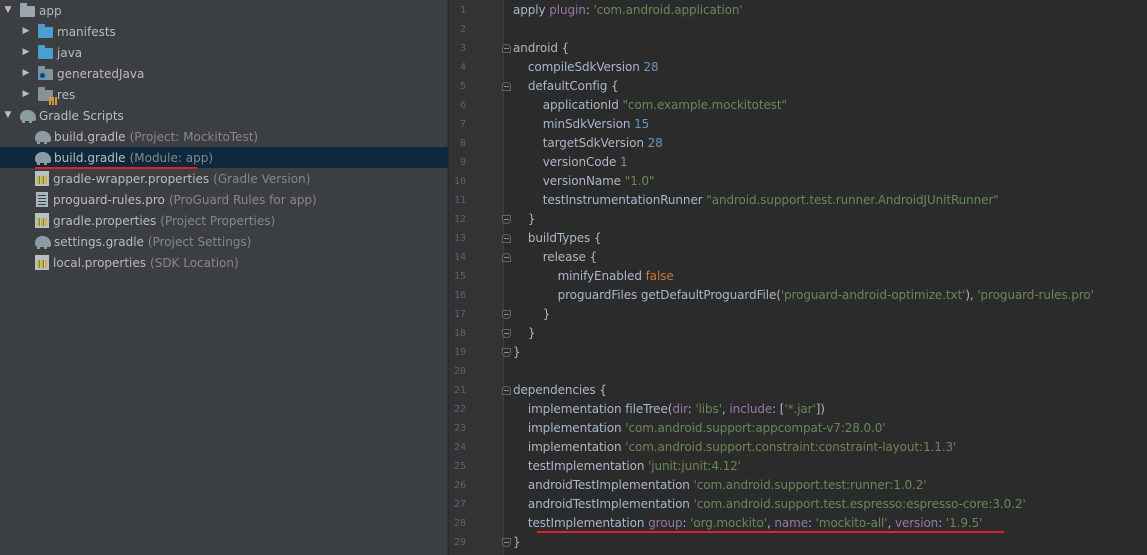  Describe the element at coordinates (86, 31) in the screenshot. I see `tree-item-label: manifests` at that location.